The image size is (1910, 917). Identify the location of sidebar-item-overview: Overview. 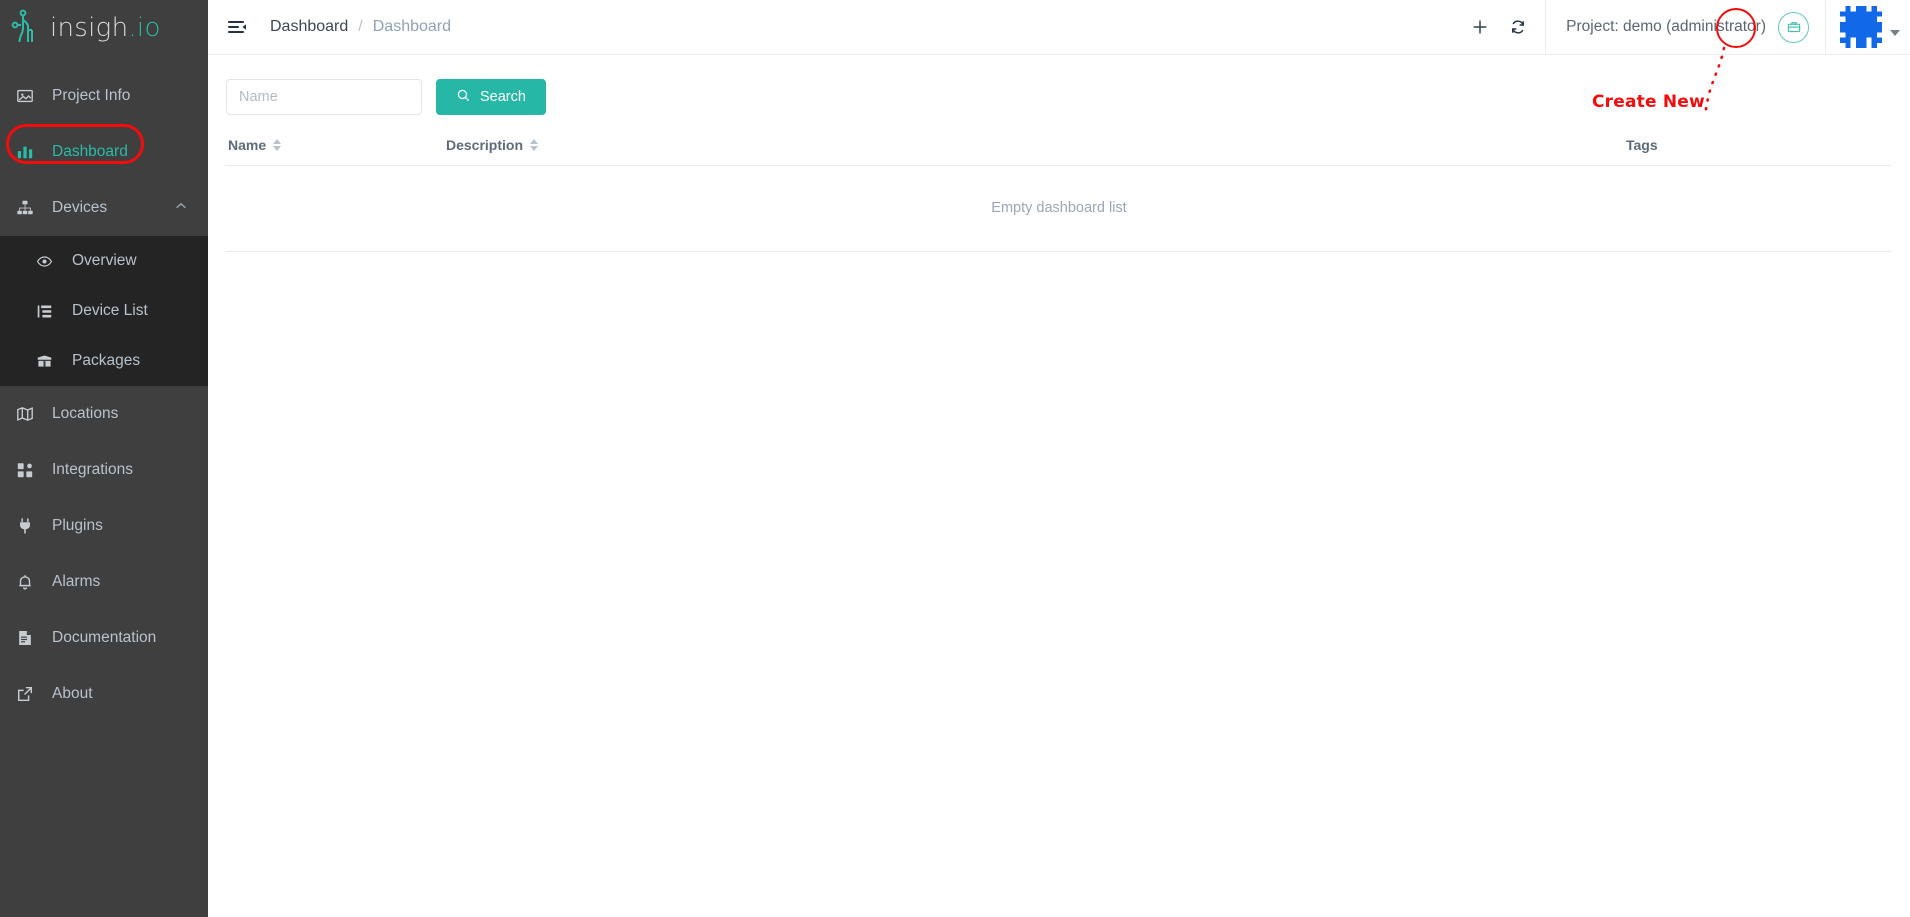
(104, 261).